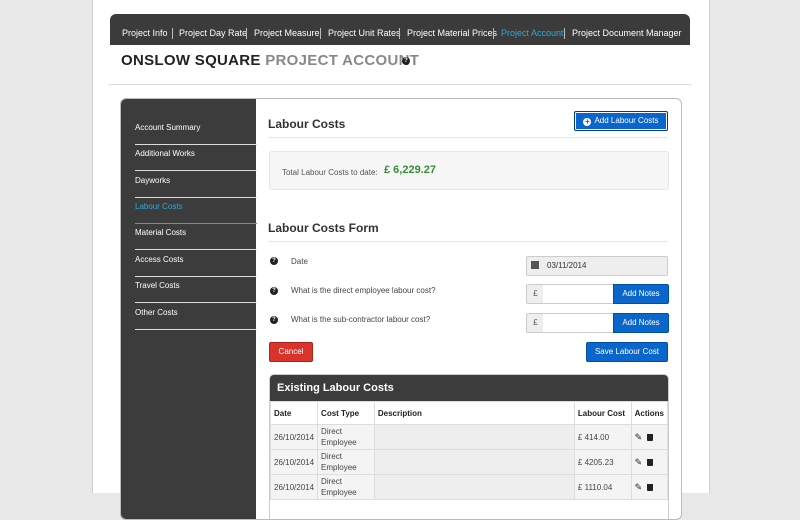 Image resolution: width=800 pixels, height=520 pixels. I want to click on row-labour-cost: £ 4205.23, so click(602, 462).